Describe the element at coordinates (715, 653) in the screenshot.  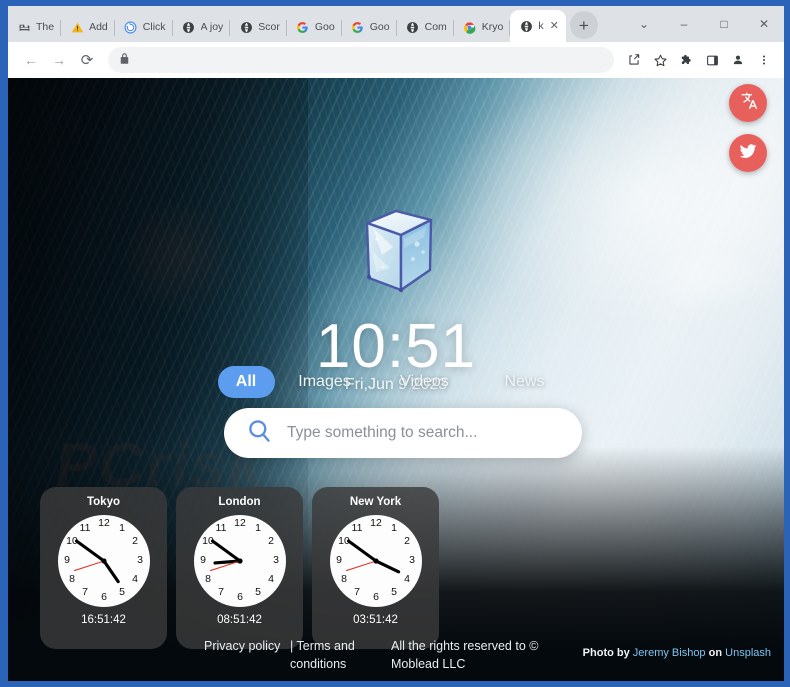
I see `photo-credit-on: on` at that location.